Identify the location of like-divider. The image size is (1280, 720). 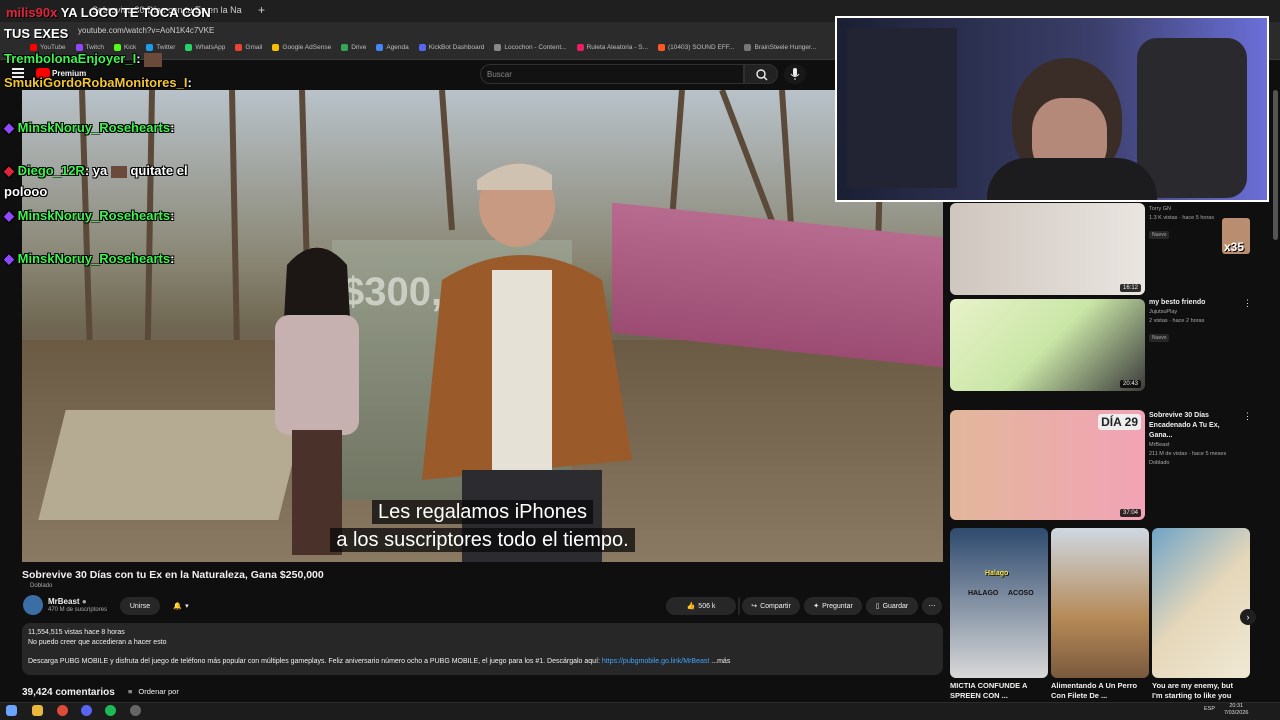
(739, 606).